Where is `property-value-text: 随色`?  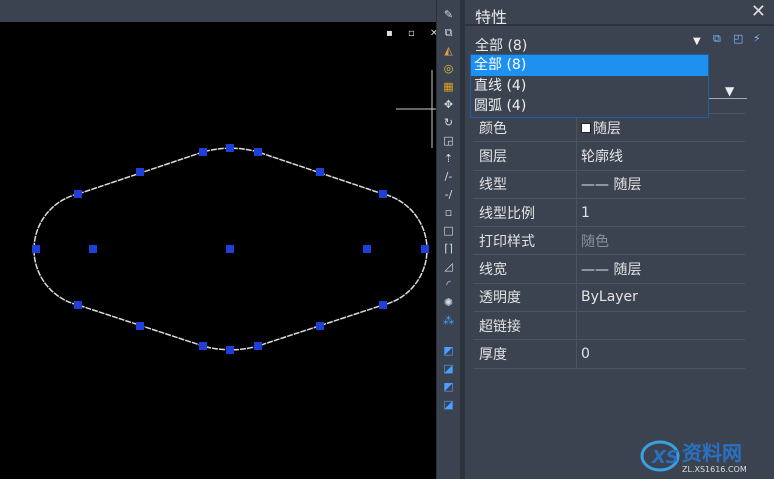
property-value-text: 随色 is located at coordinates (595, 241).